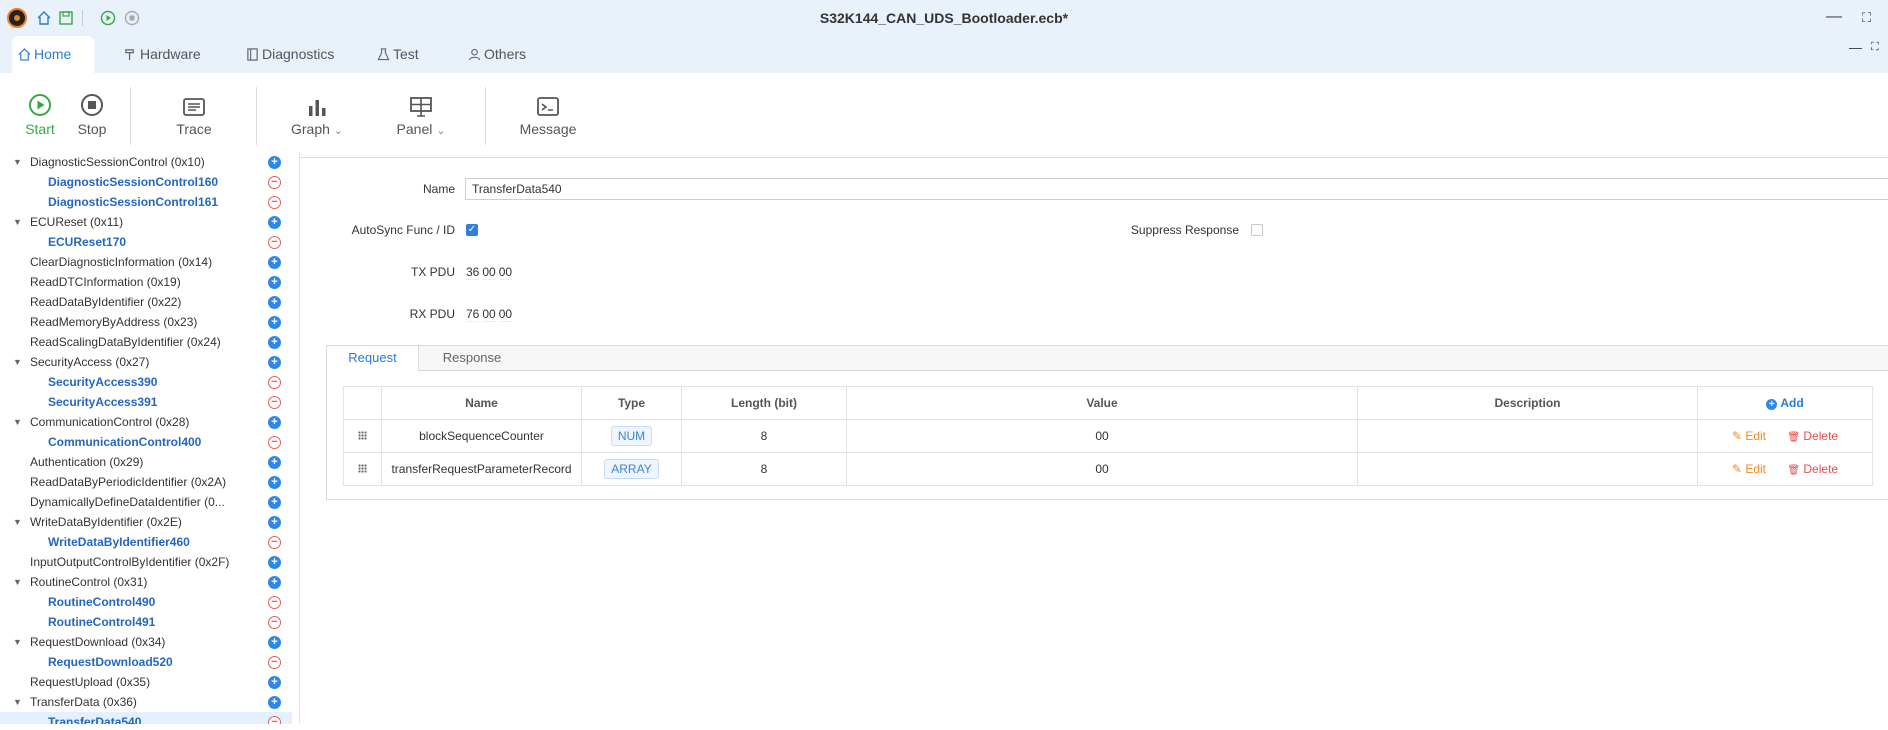  Describe the element at coordinates (373, 358) in the screenshot. I see `tab-request: Request` at that location.